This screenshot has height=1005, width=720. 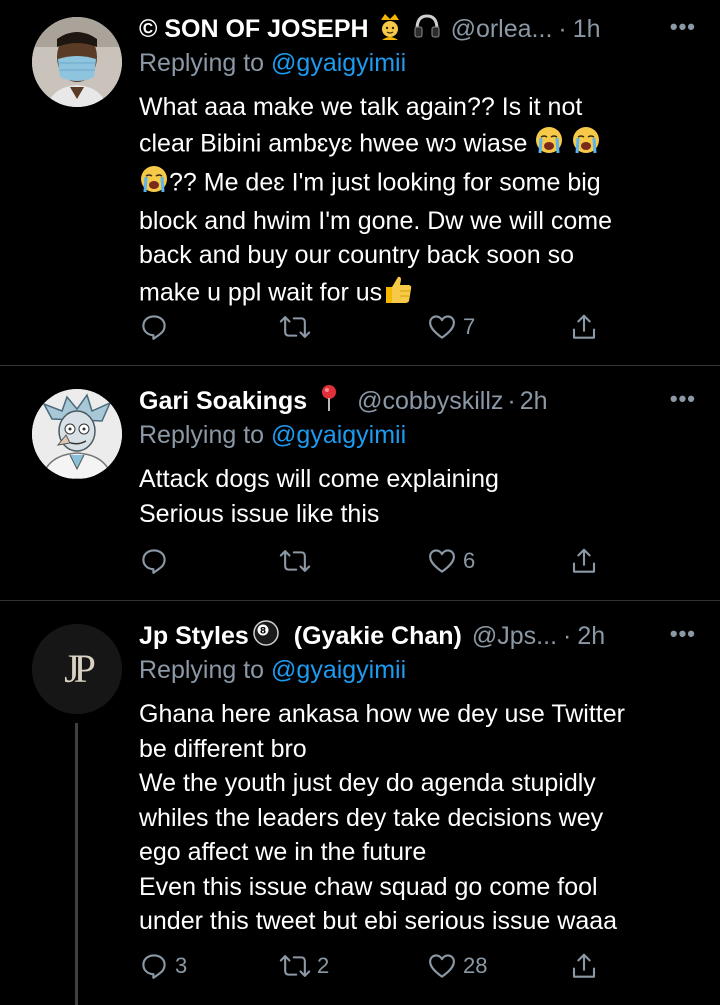 I want to click on timestamp: 1h, so click(x=587, y=29).